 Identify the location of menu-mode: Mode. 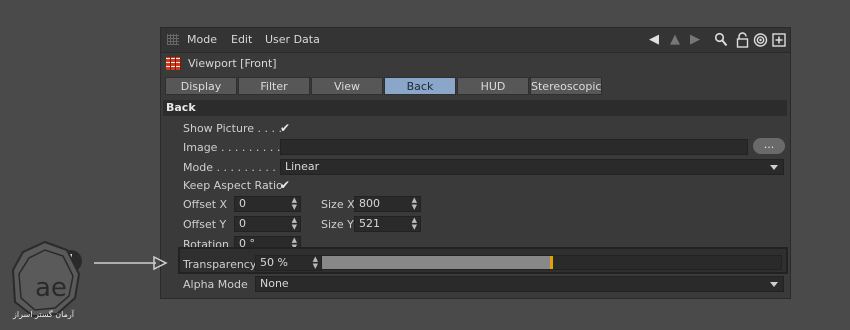
(202, 39).